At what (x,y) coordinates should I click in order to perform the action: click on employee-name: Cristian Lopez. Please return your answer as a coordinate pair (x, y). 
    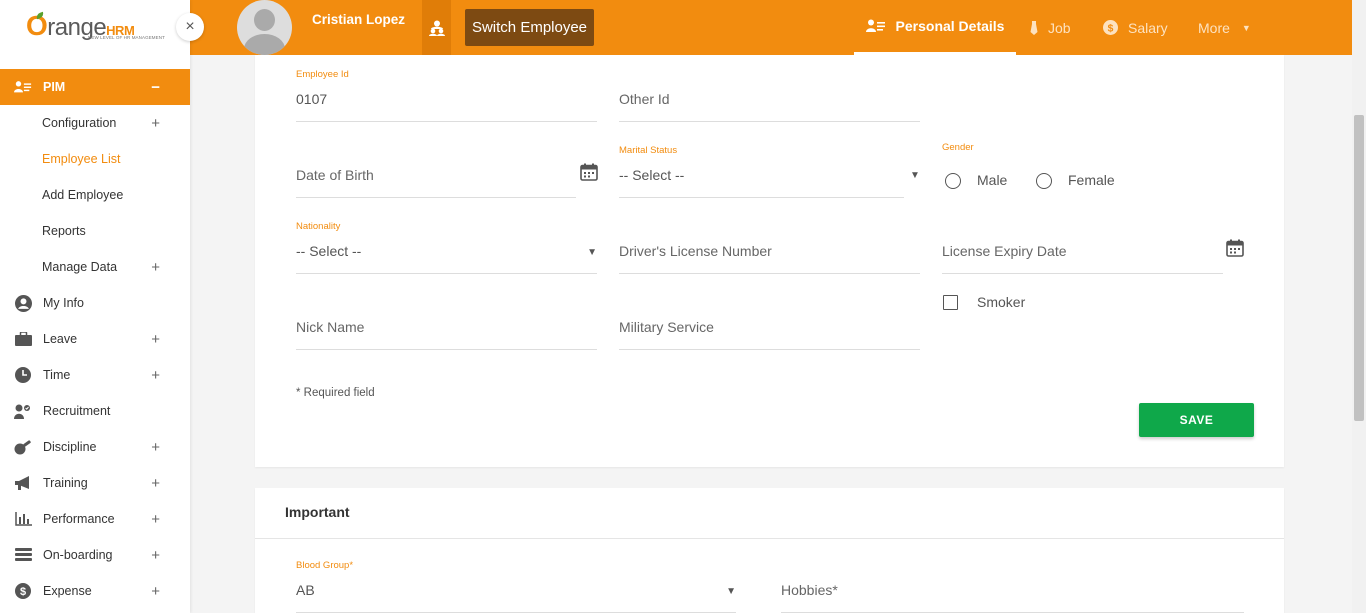
    Looking at the image, I should click on (359, 19).